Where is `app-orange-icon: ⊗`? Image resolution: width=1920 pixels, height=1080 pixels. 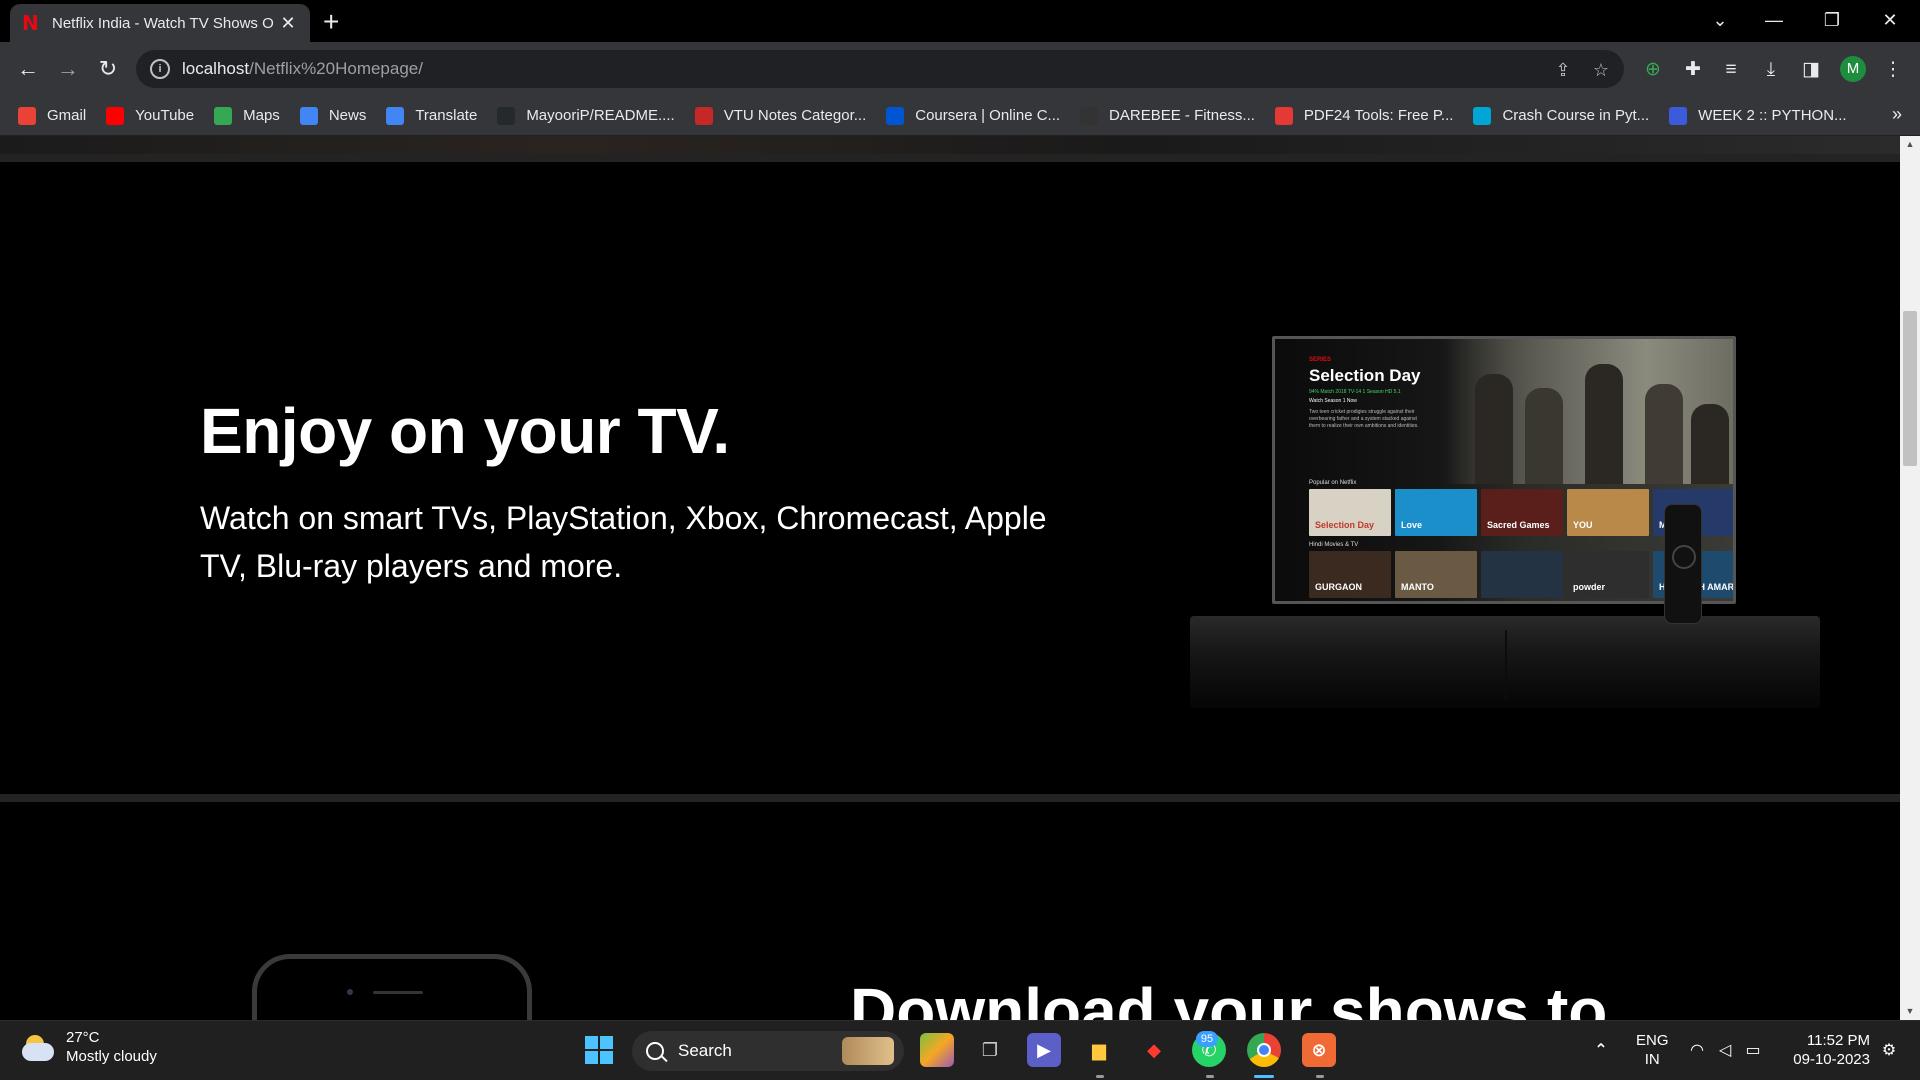
app-orange-icon: ⊗ is located at coordinates (1319, 1050).